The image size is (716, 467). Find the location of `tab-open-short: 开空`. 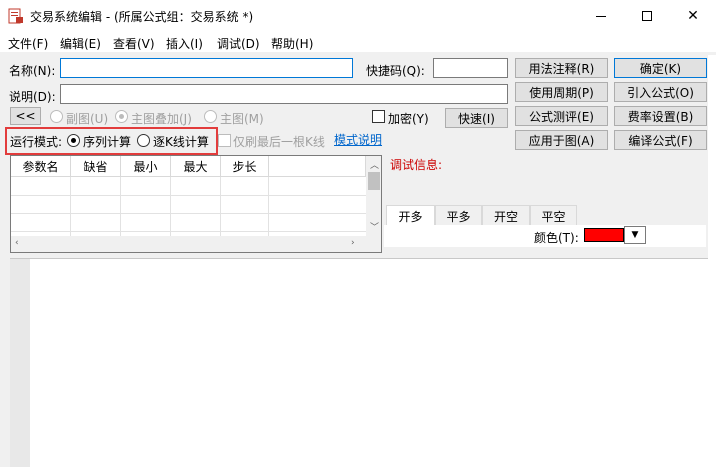

tab-open-short: 开空 is located at coordinates (506, 215).